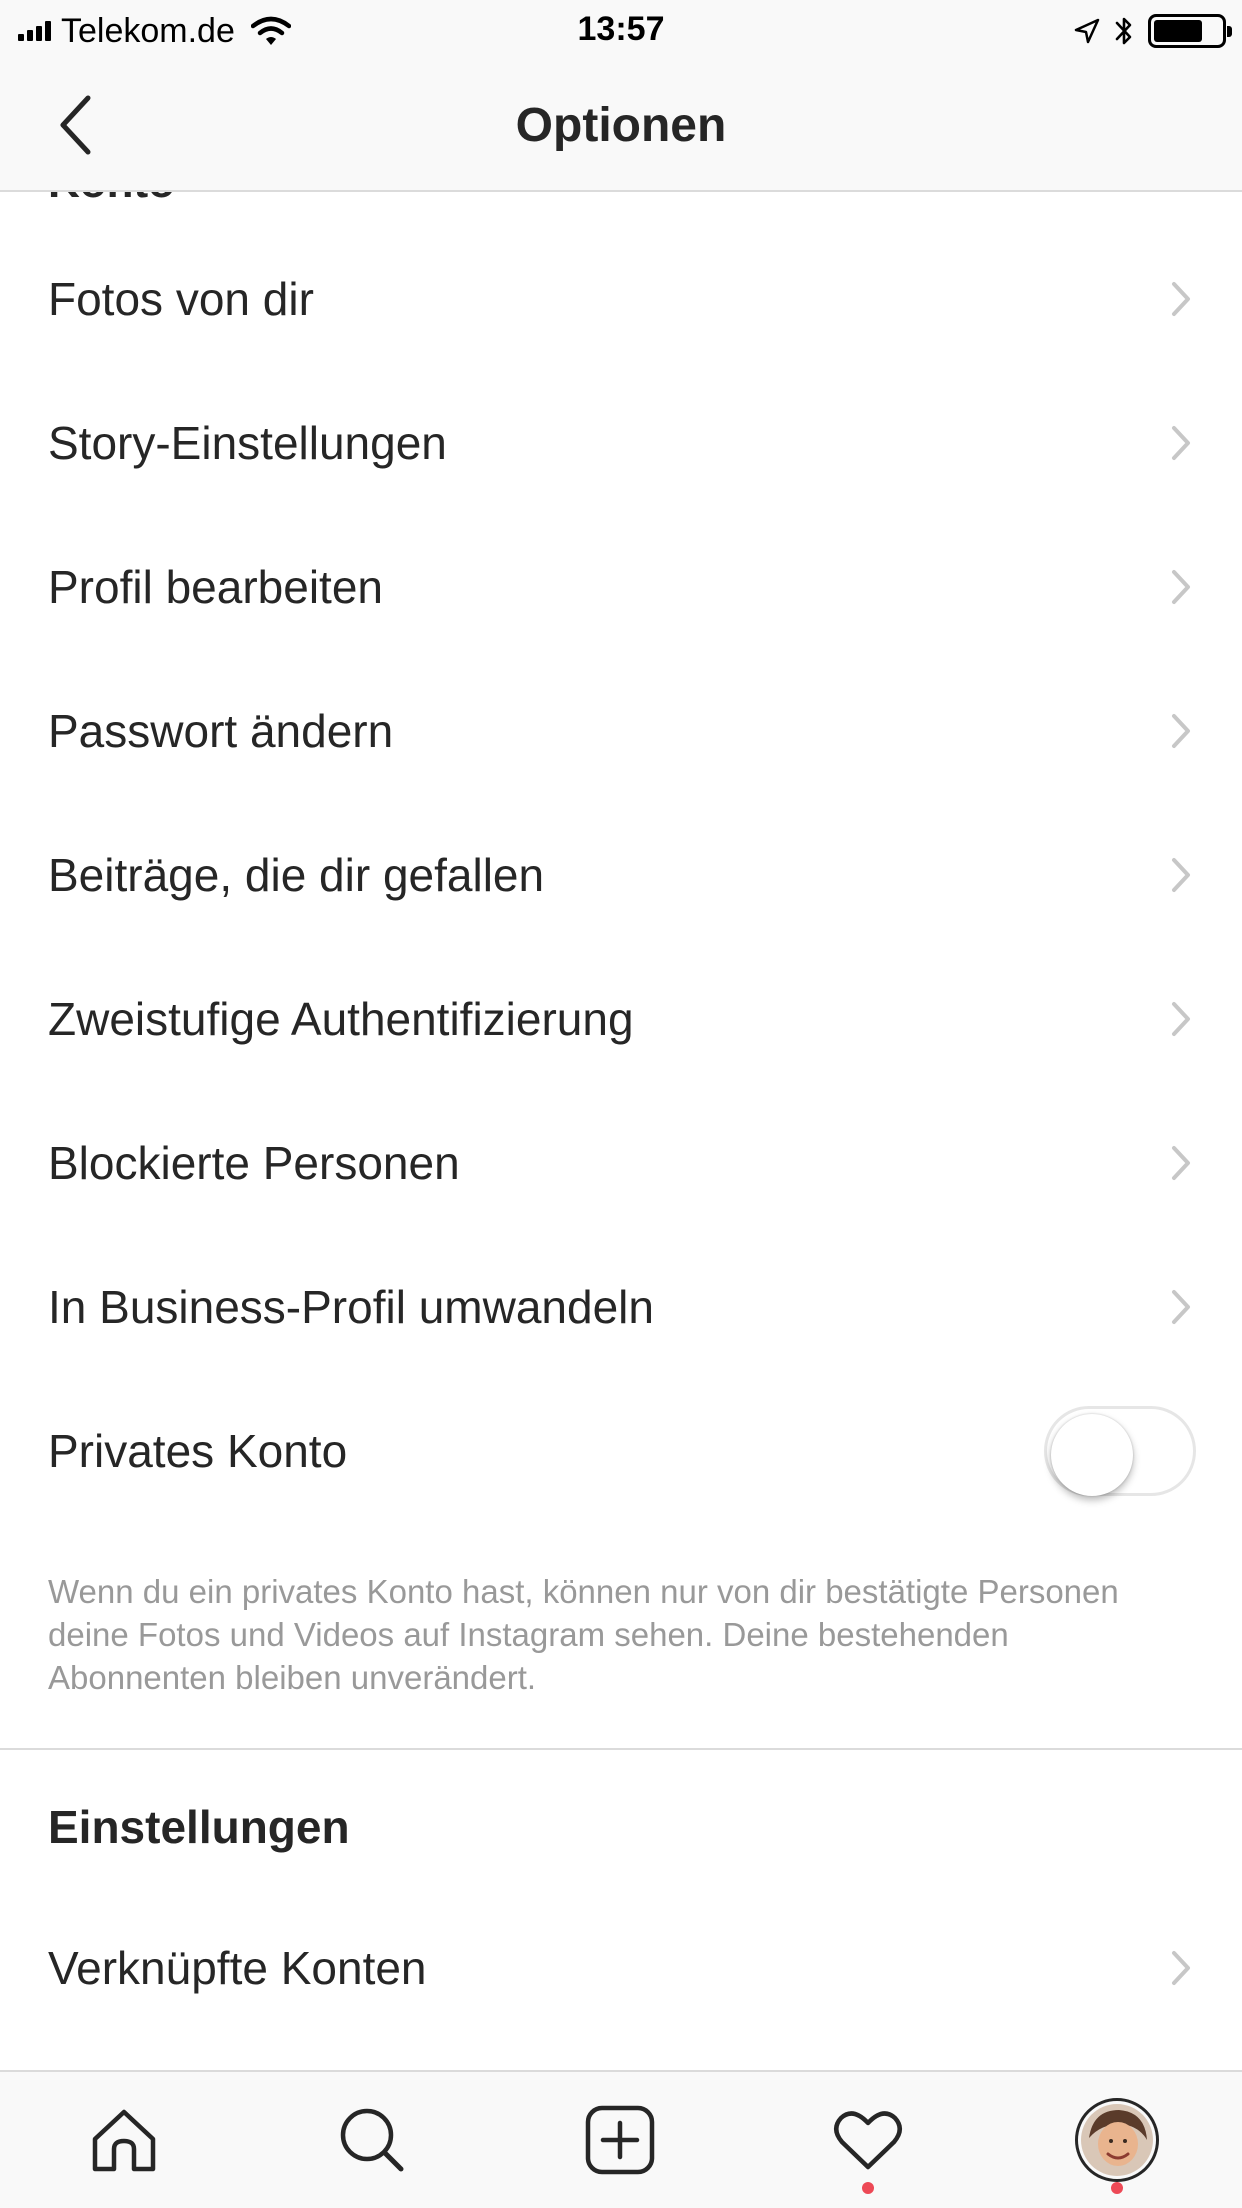 The height and width of the screenshot is (2208, 1242). What do you see at coordinates (621, 1749) in the screenshot?
I see `section-divider` at bounding box center [621, 1749].